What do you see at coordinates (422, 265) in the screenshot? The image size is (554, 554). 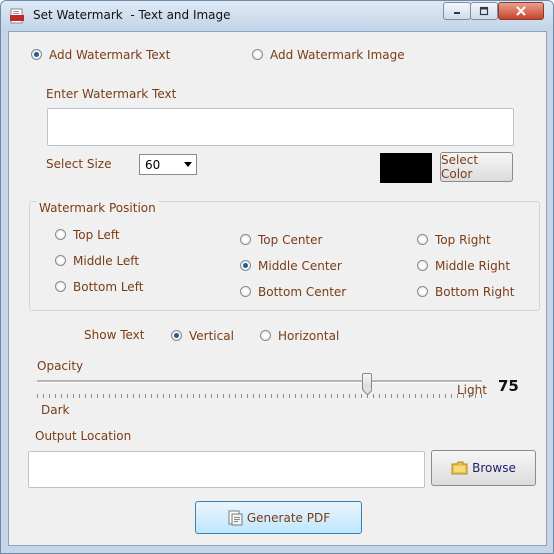 I see `pos-middle-right-radio` at bounding box center [422, 265].